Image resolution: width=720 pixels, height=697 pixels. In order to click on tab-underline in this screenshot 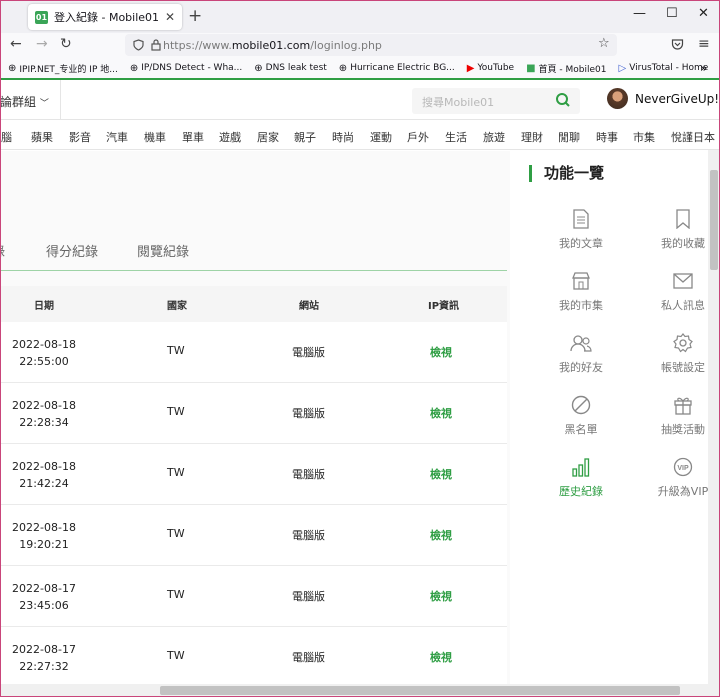, I will do `click(253, 270)`.